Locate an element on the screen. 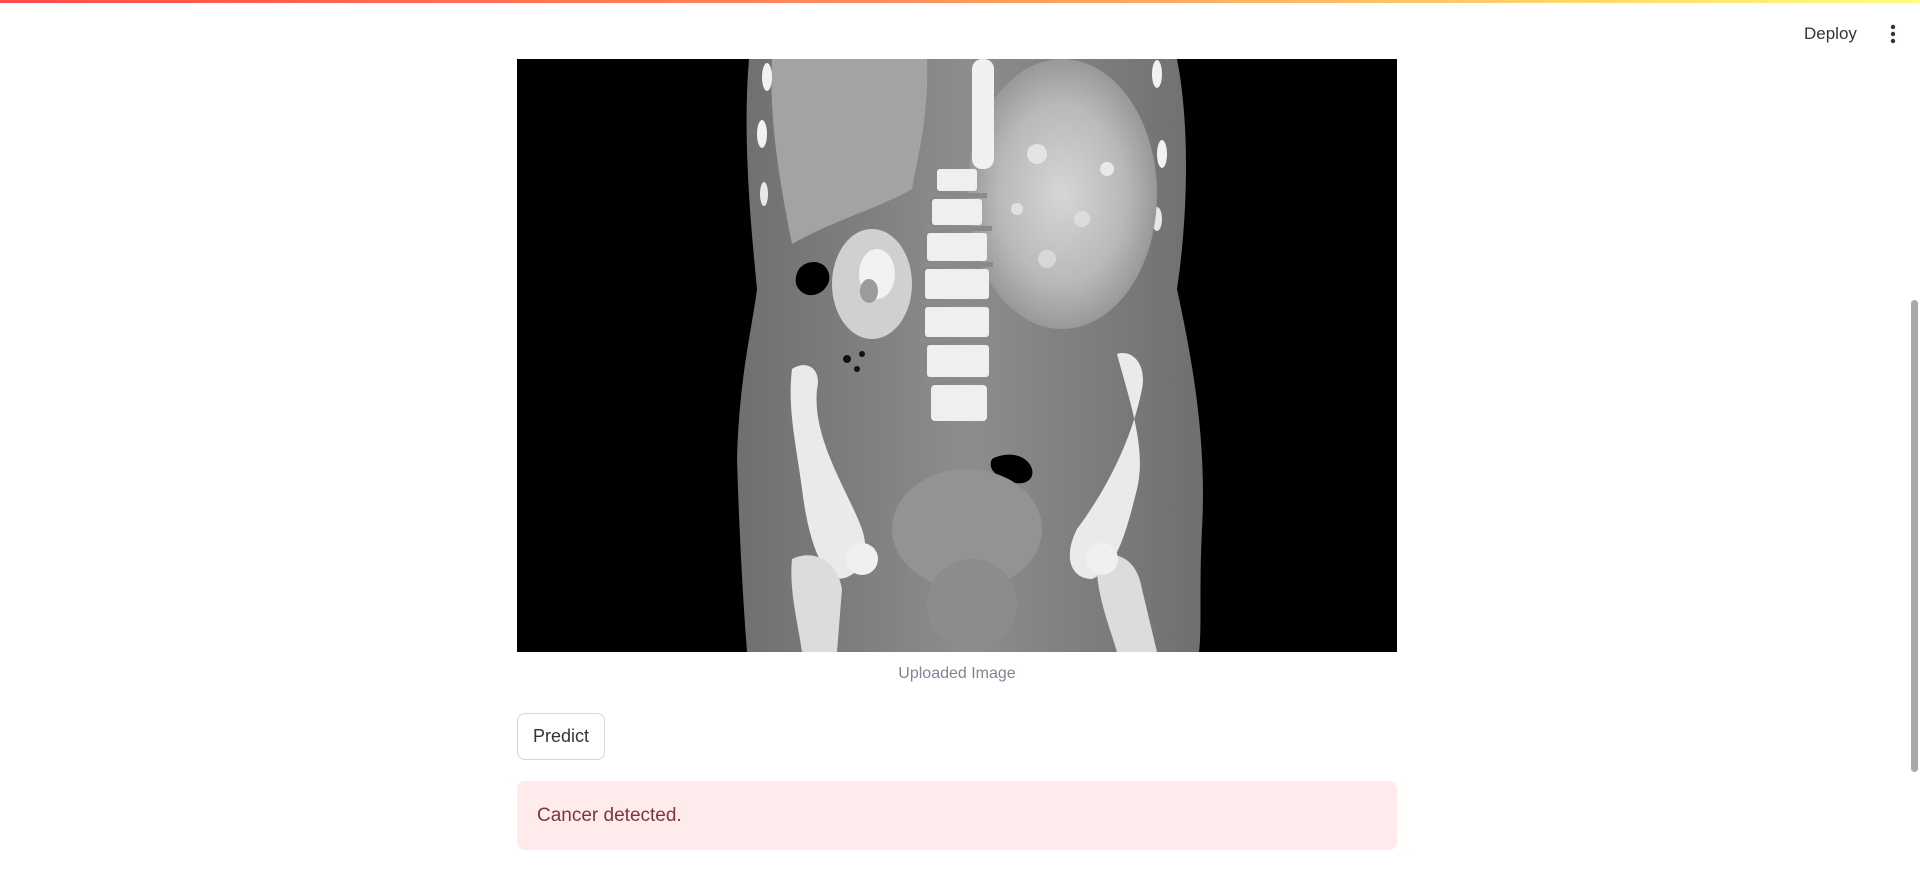 Image resolution: width=1920 pixels, height=885 pixels. main-menu-button is located at coordinates (1893, 34).